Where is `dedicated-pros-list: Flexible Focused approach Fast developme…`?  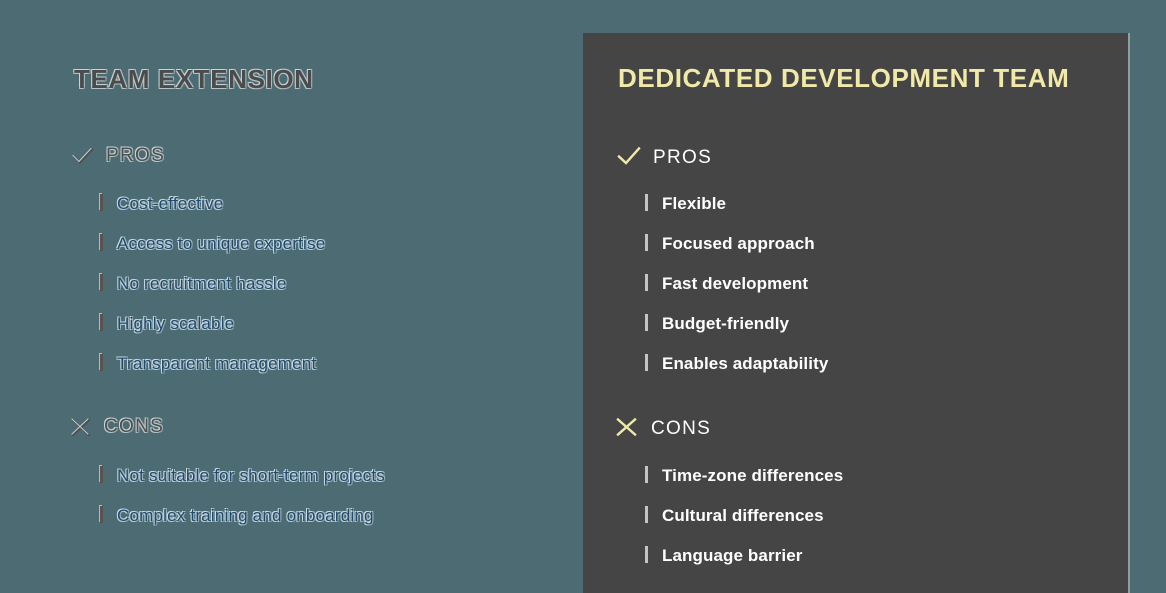
dedicated-pros-list: Flexible Focused approach Fast developme… is located at coordinates (736, 292).